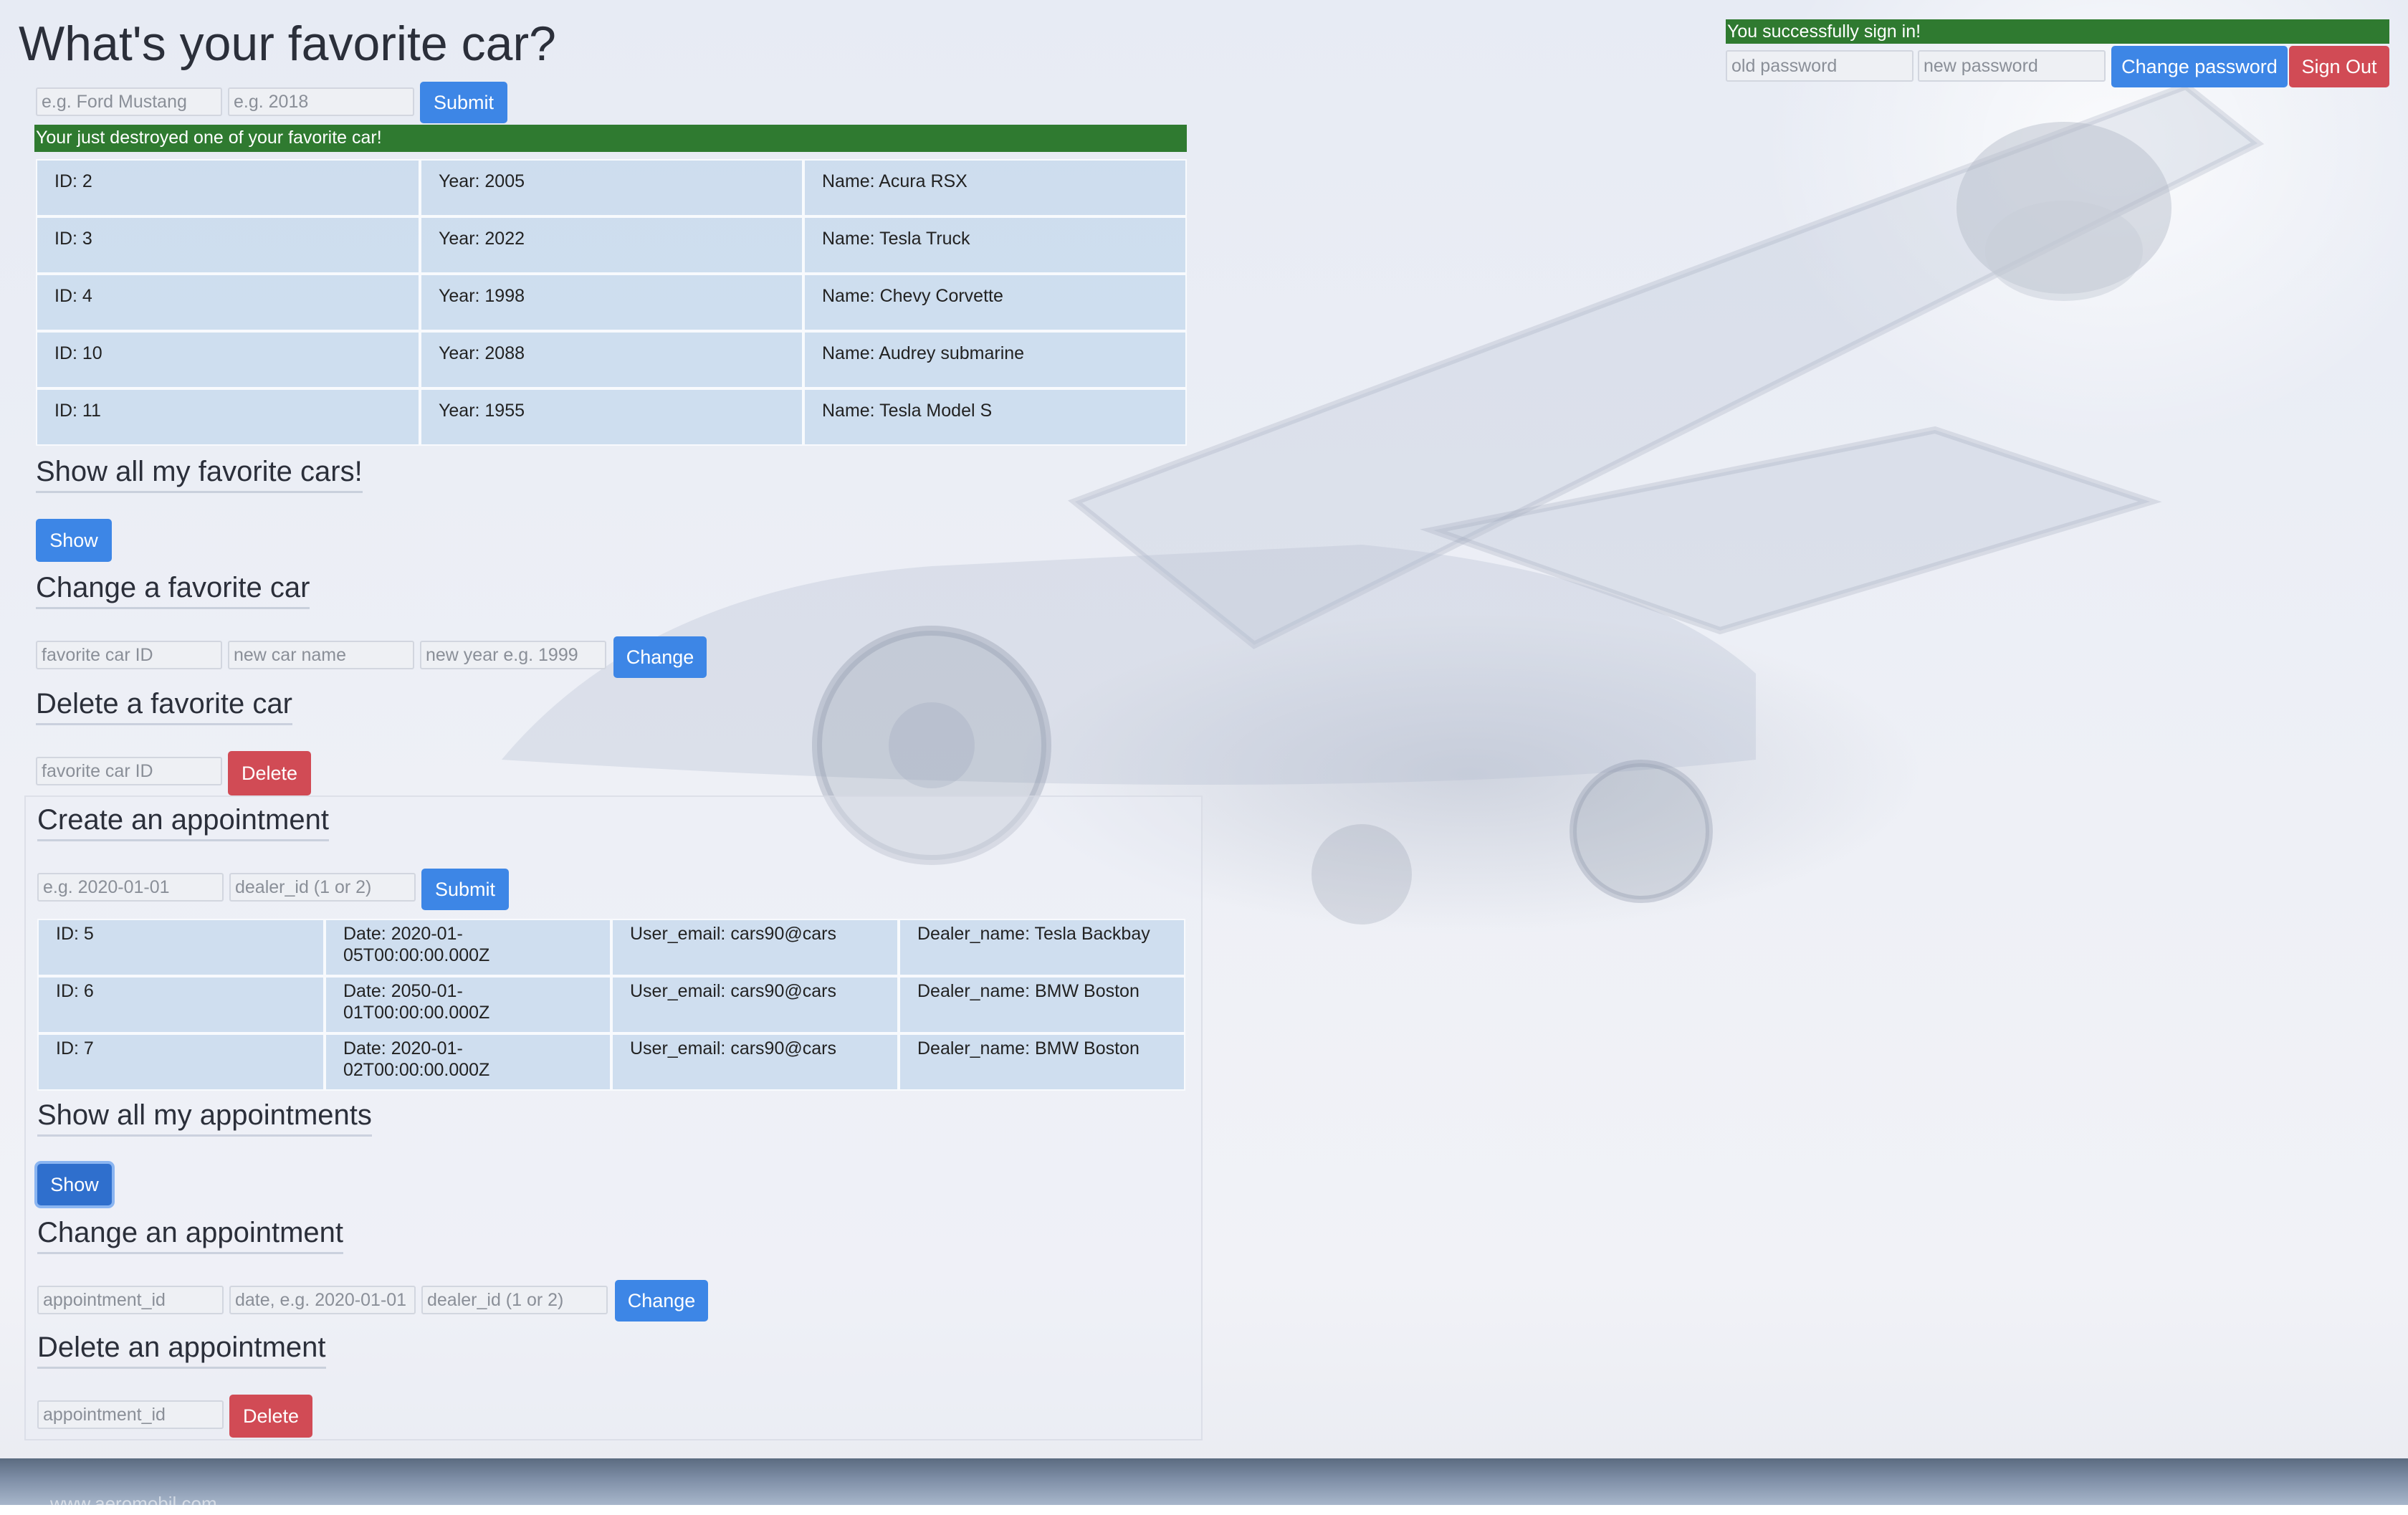 This screenshot has width=2408, height=1515. What do you see at coordinates (416, 1013) in the screenshot?
I see `appointment-date-line: 01T00:00:00.000Z` at bounding box center [416, 1013].